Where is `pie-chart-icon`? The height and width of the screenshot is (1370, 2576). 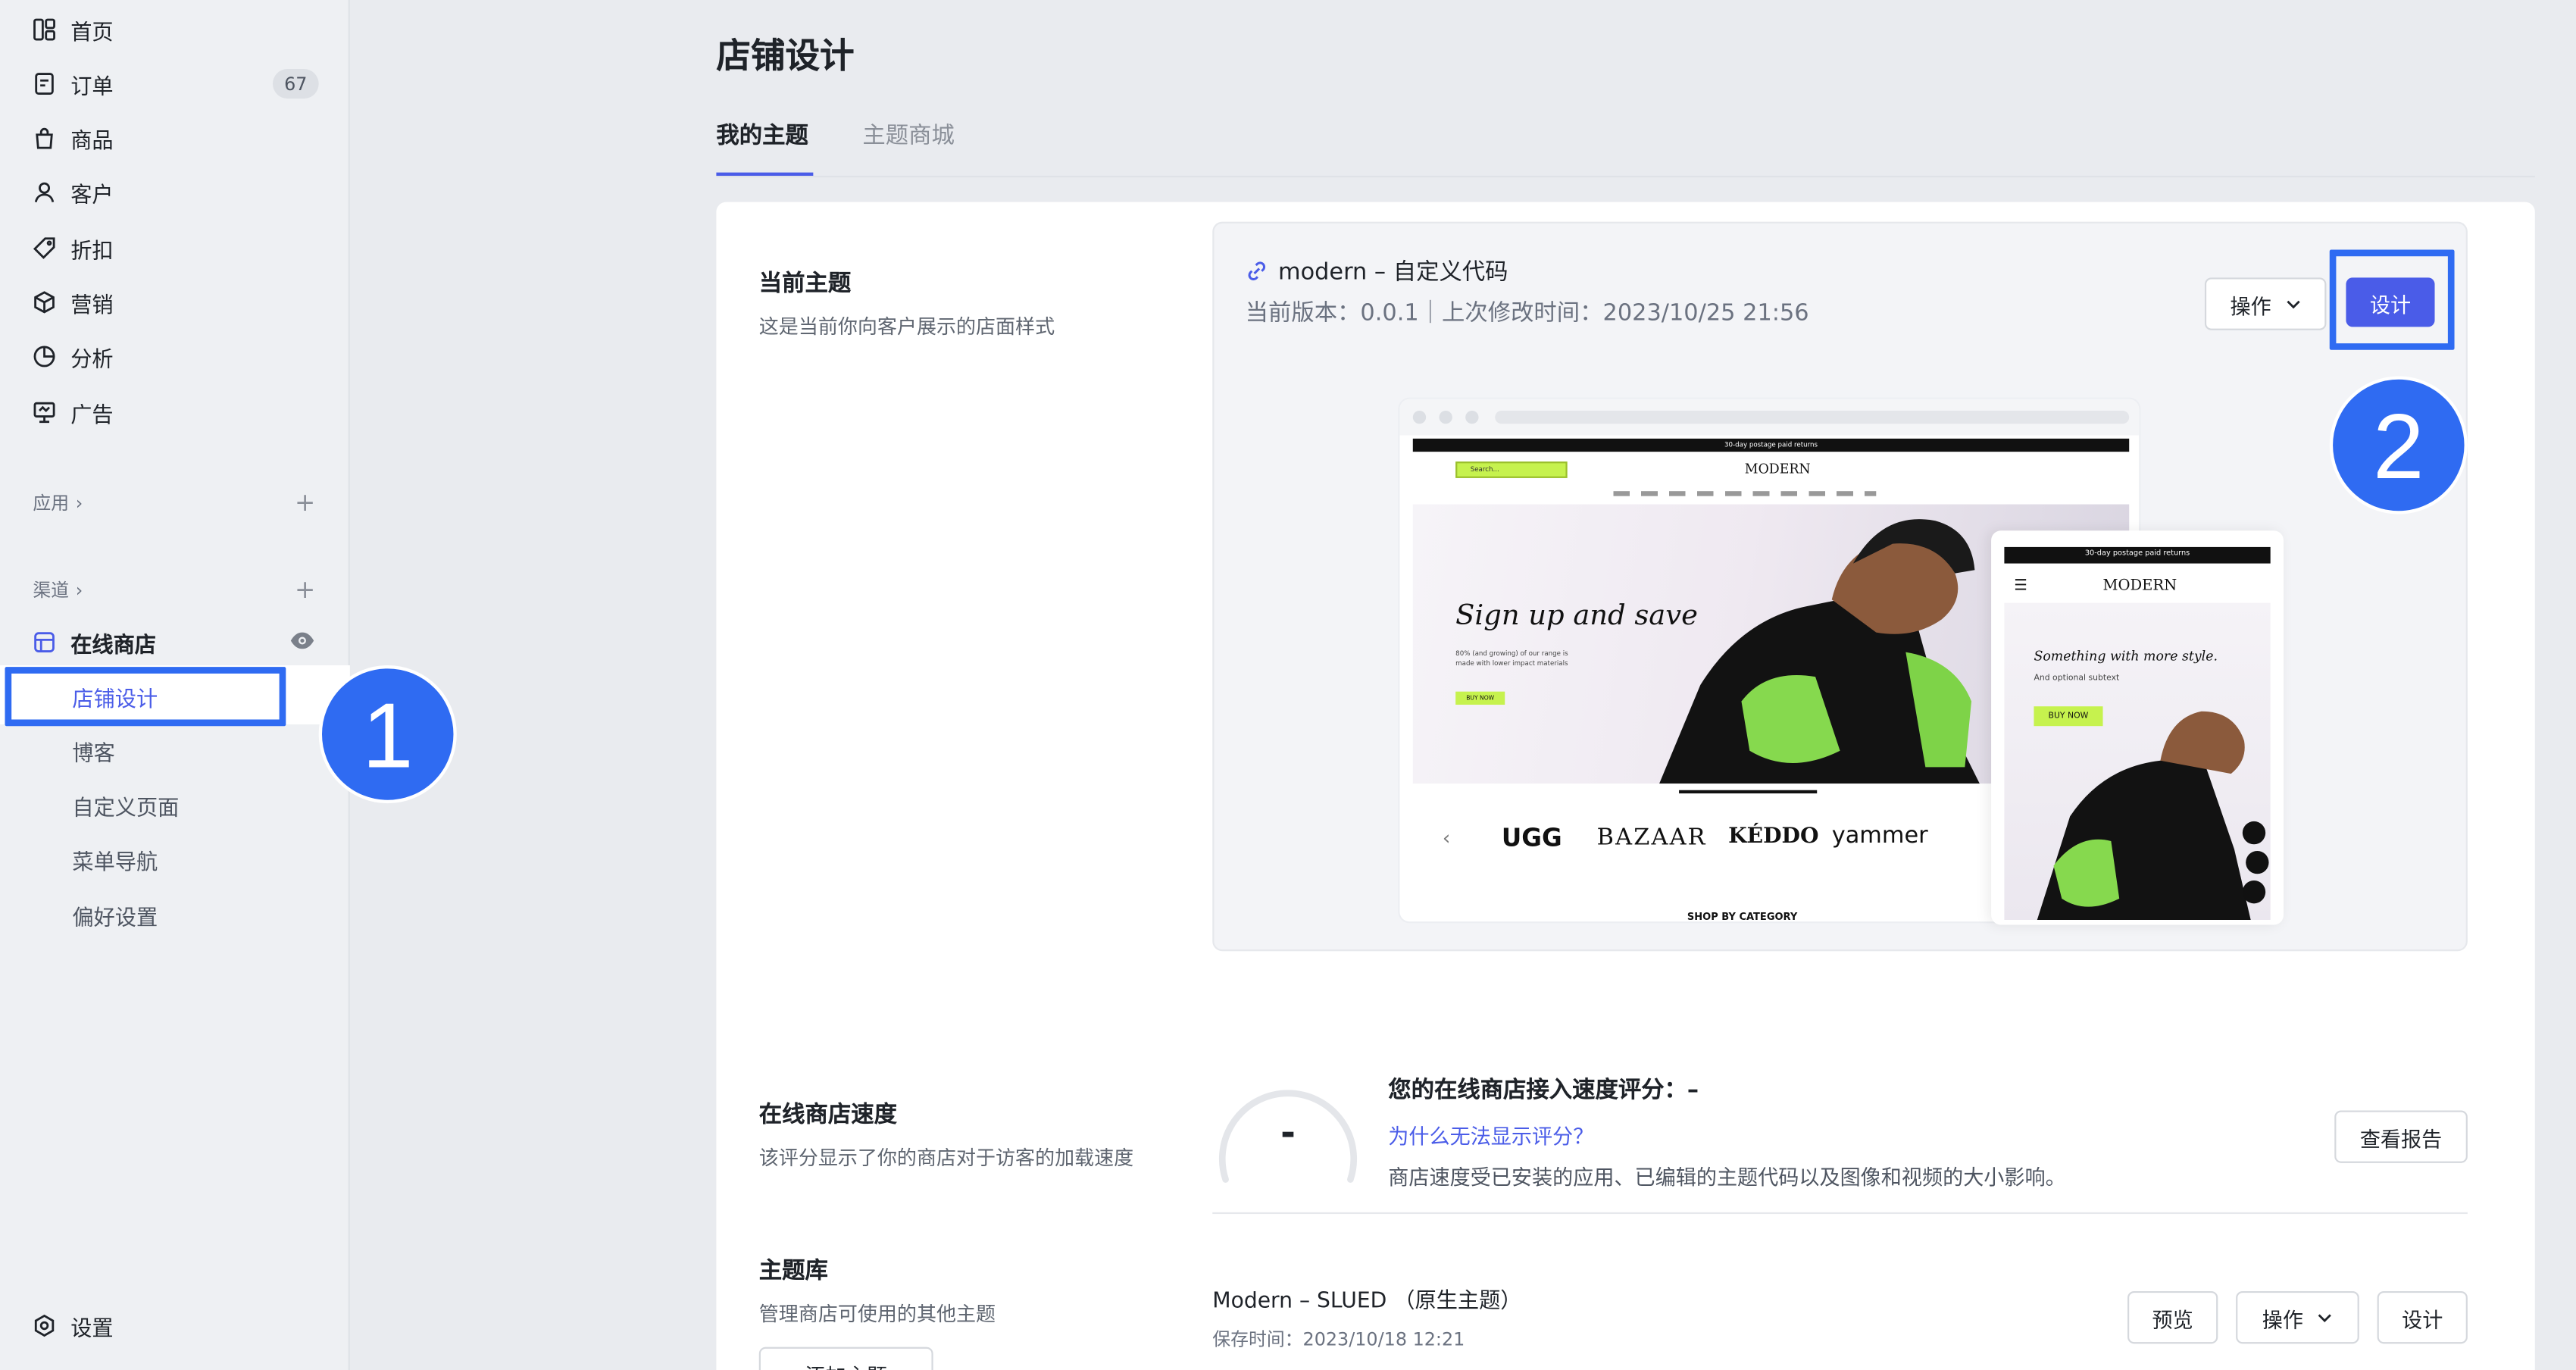 pie-chart-icon is located at coordinates (44, 356).